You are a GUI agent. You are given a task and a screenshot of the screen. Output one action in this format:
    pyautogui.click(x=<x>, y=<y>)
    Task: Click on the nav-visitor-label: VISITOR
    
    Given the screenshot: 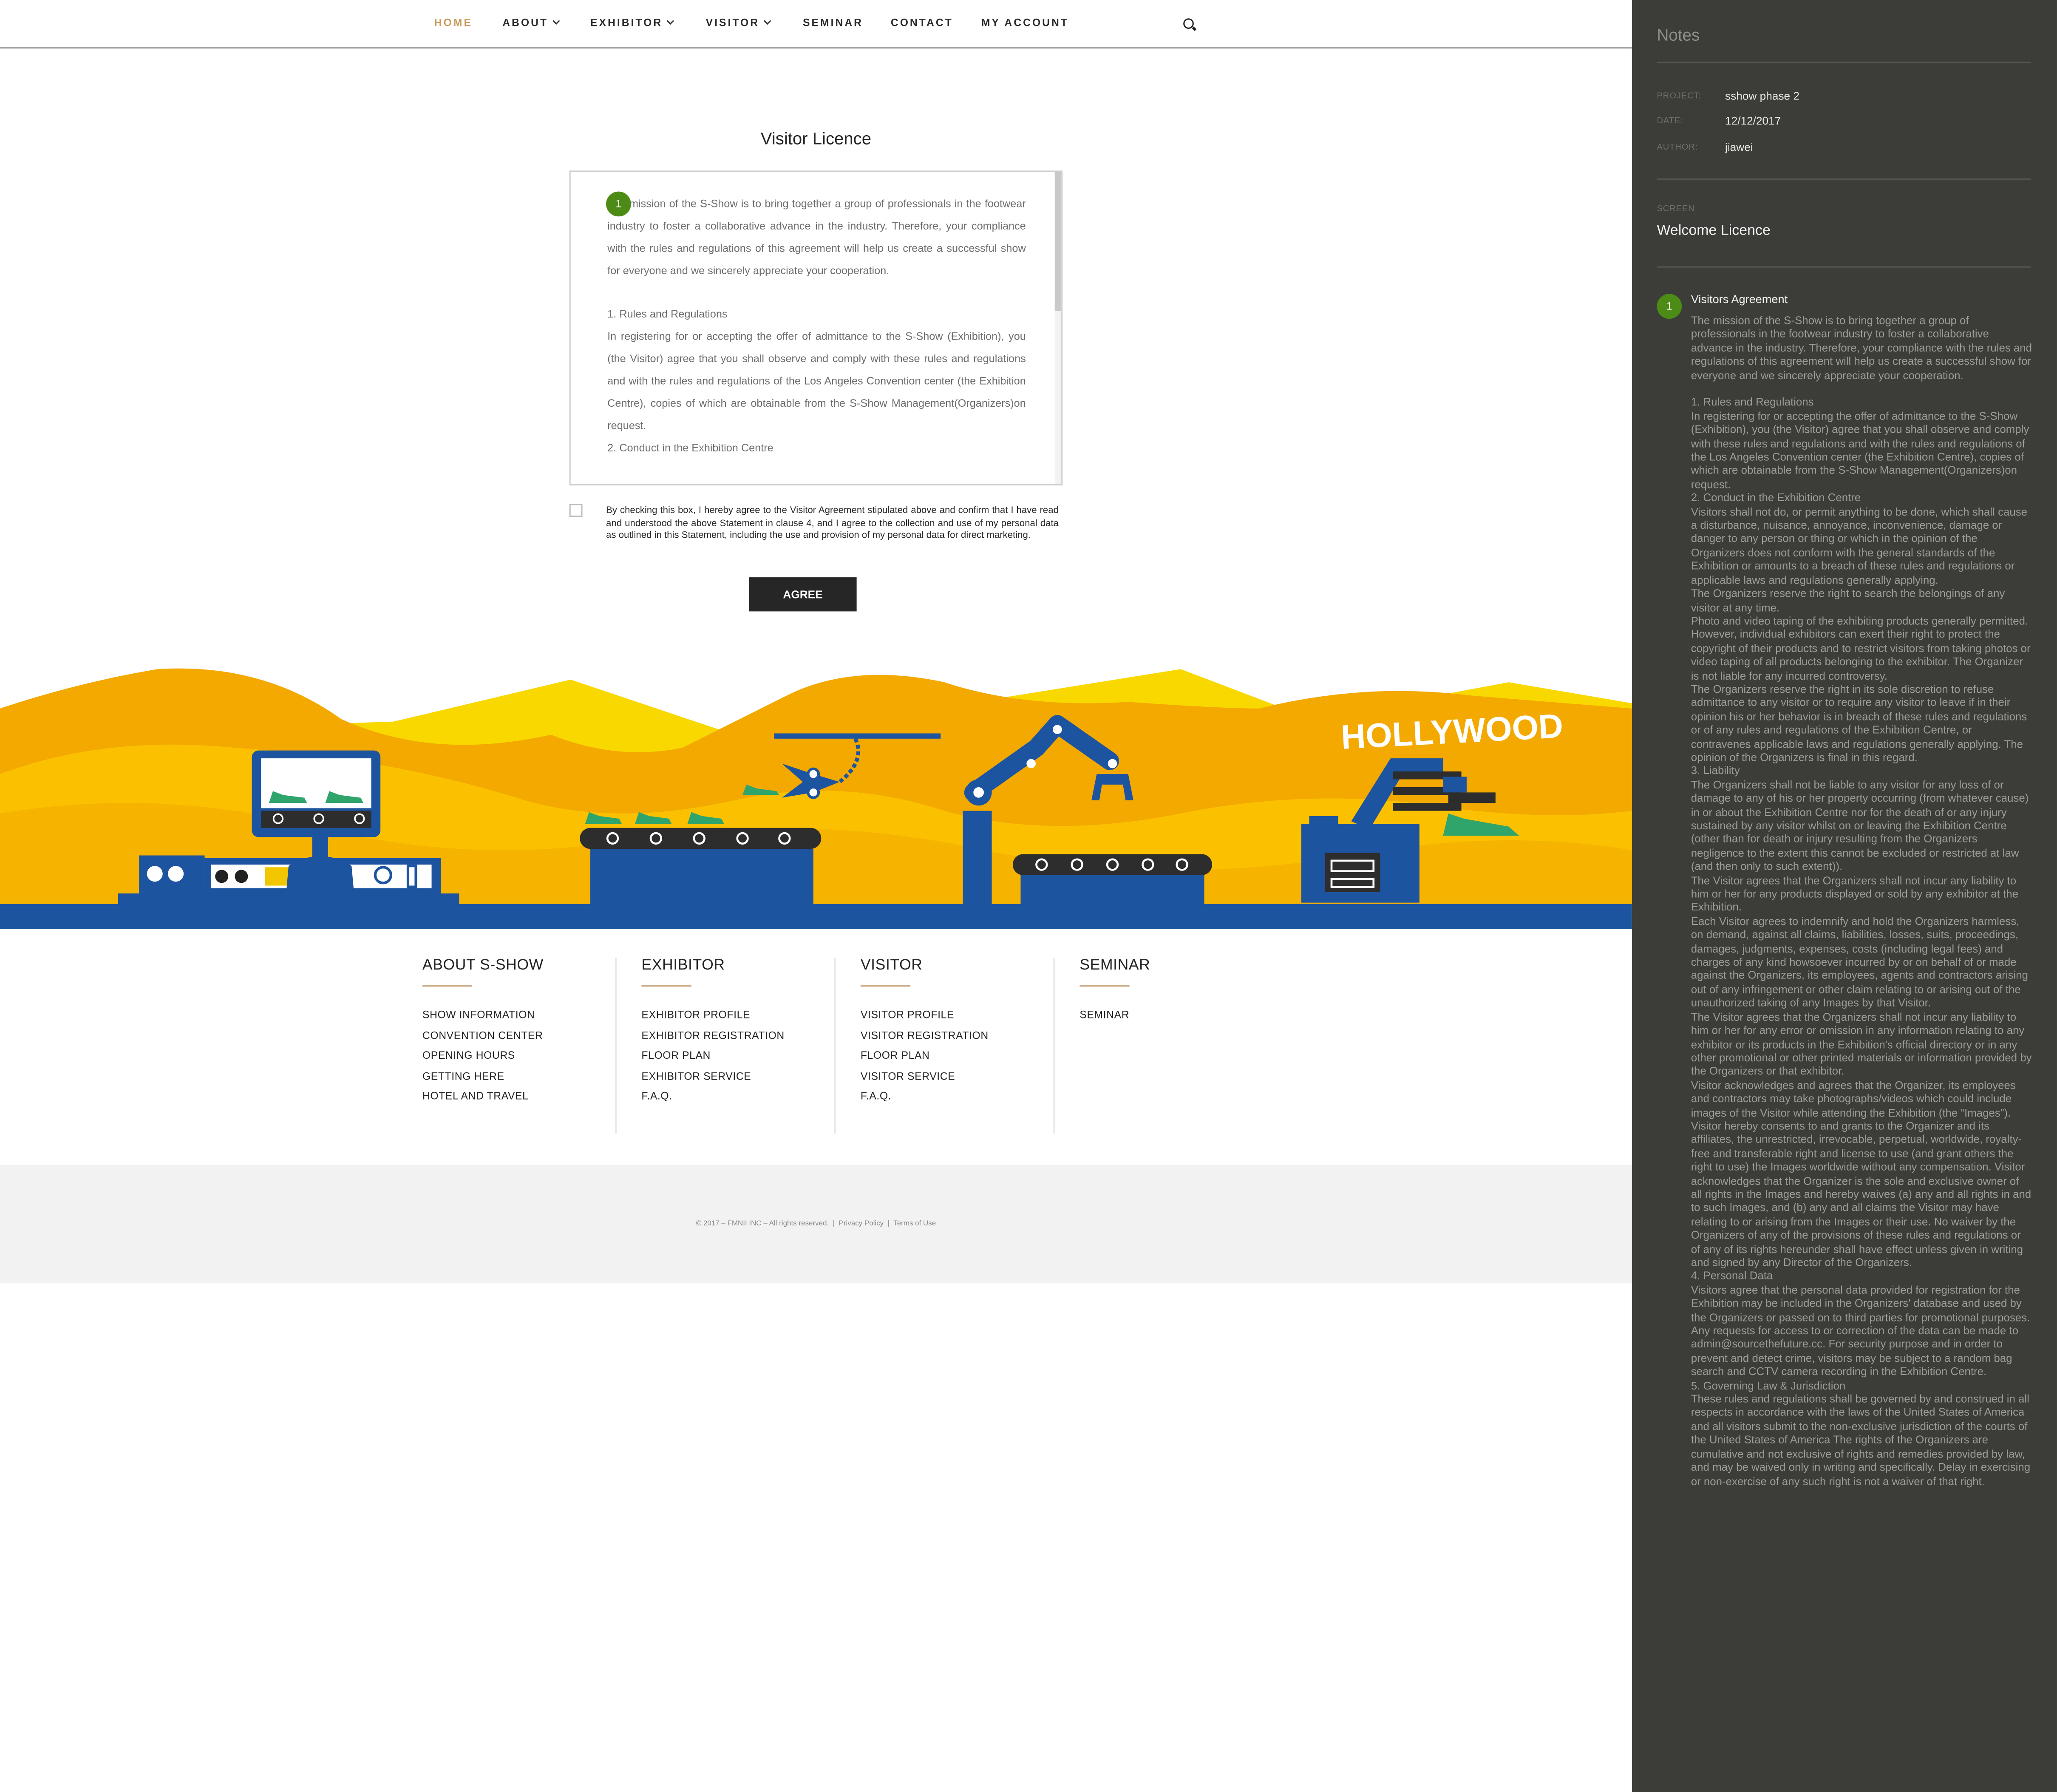 What is the action you would take?
    pyautogui.click(x=733, y=23)
    